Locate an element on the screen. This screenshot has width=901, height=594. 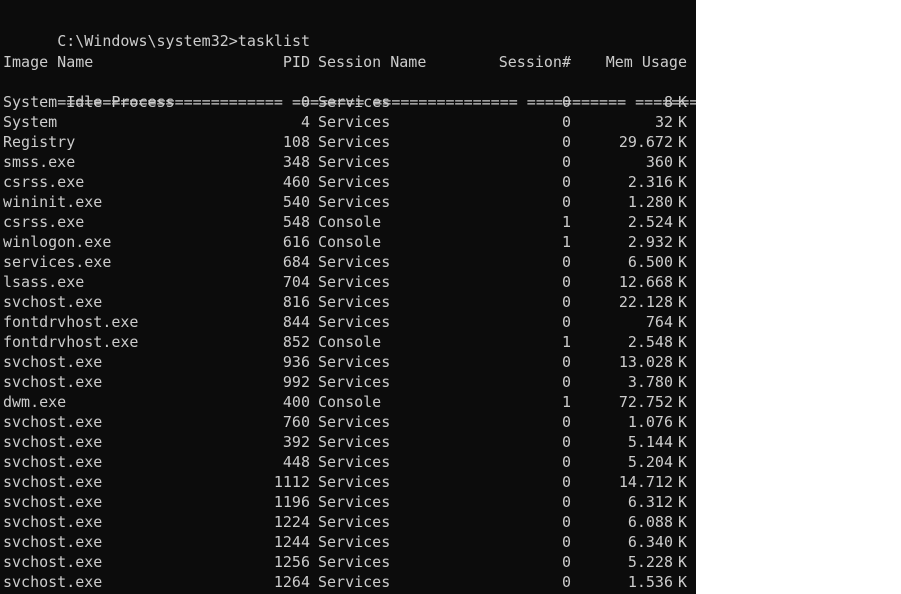
process-pid: 1112 is located at coordinates (291, 482).